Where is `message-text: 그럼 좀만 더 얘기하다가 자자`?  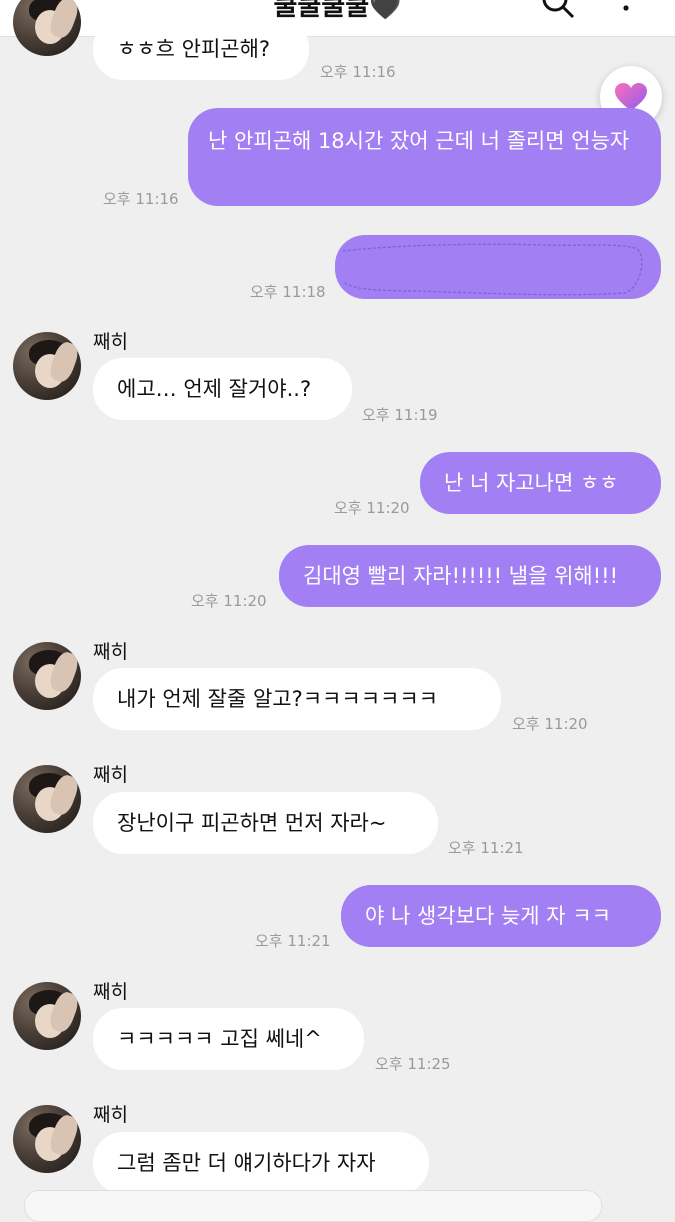 message-text: 그럼 좀만 더 얘기하다가 자자 is located at coordinates (246, 1163).